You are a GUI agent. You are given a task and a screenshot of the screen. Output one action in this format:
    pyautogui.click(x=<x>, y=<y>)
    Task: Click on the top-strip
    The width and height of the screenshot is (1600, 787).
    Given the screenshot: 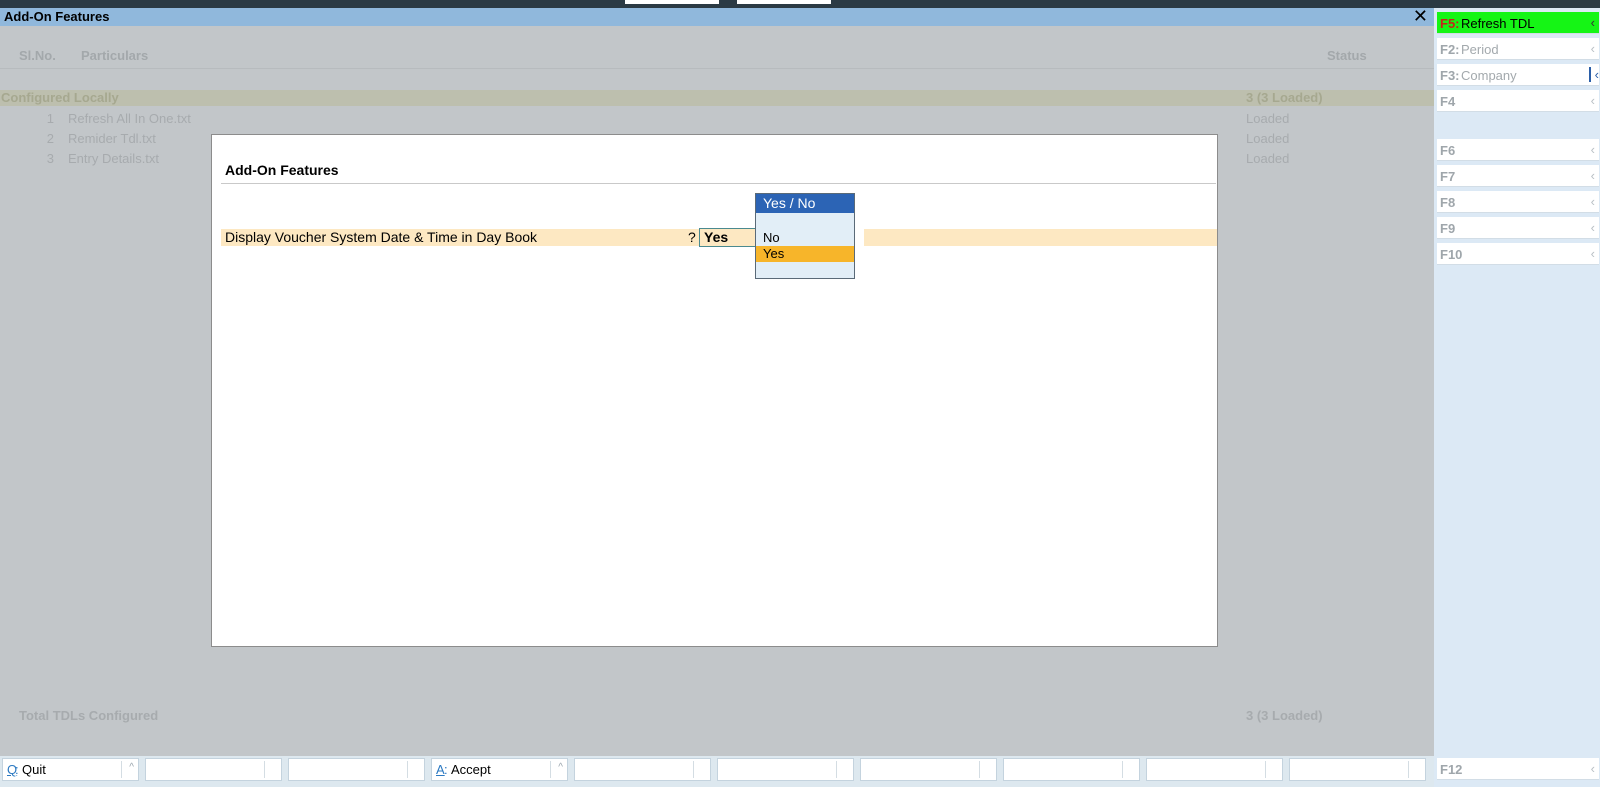 What is the action you would take?
    pyautogui.click(x=800, y=4)
    